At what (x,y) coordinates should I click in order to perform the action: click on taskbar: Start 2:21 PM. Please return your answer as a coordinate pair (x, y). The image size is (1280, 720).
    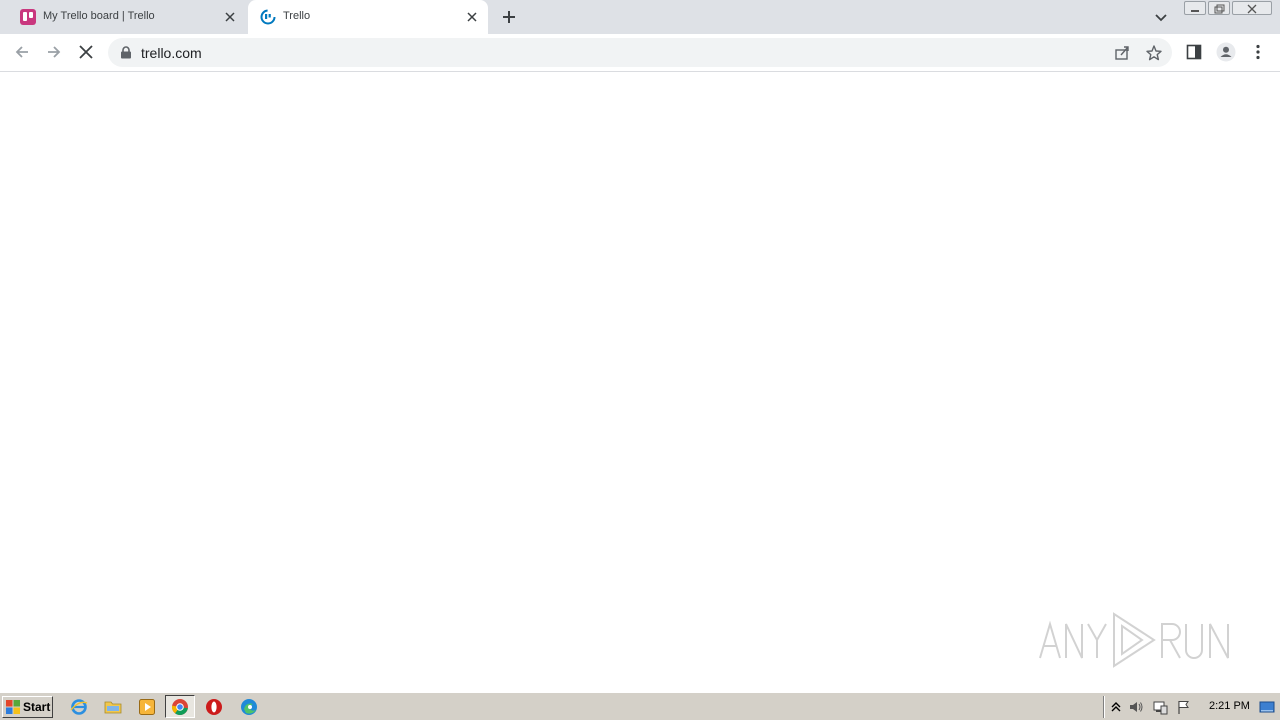
    Looking at the image, I should click on (640, 706).